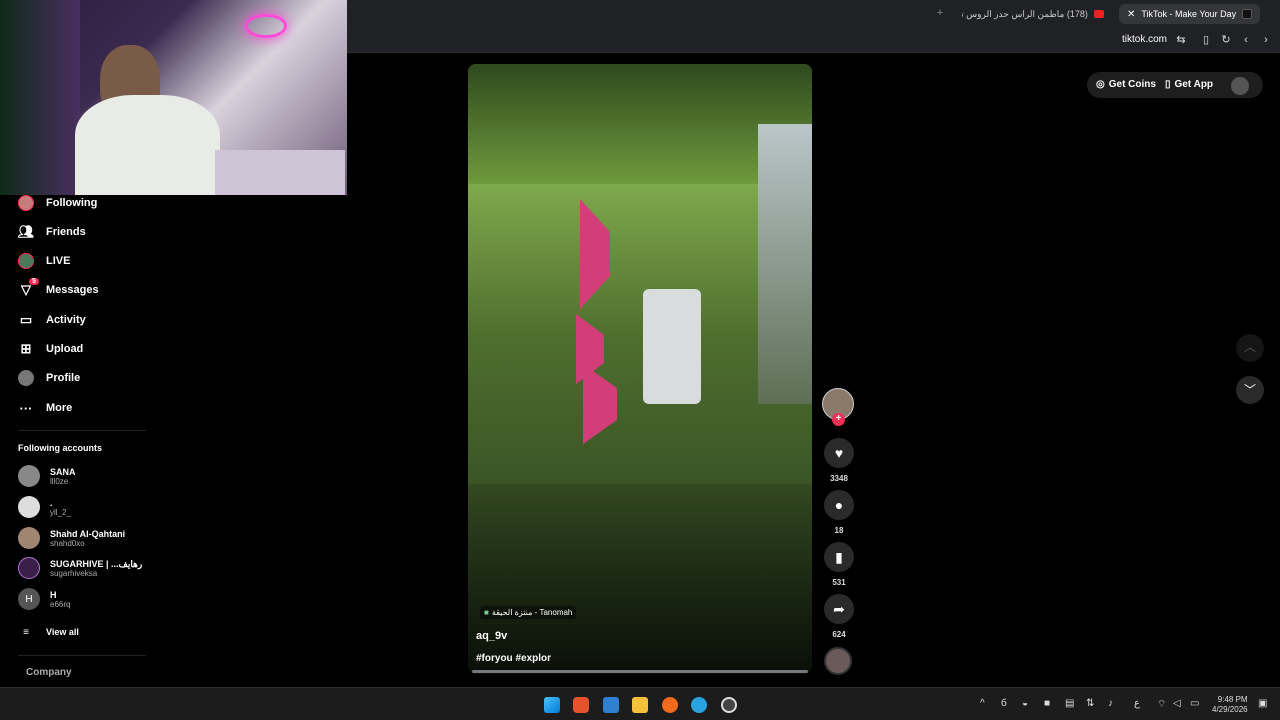  What do you see at coordinates (839, 609) in the screenshot?
I see `share-icon: ➦` at bounding box center [839, 609].